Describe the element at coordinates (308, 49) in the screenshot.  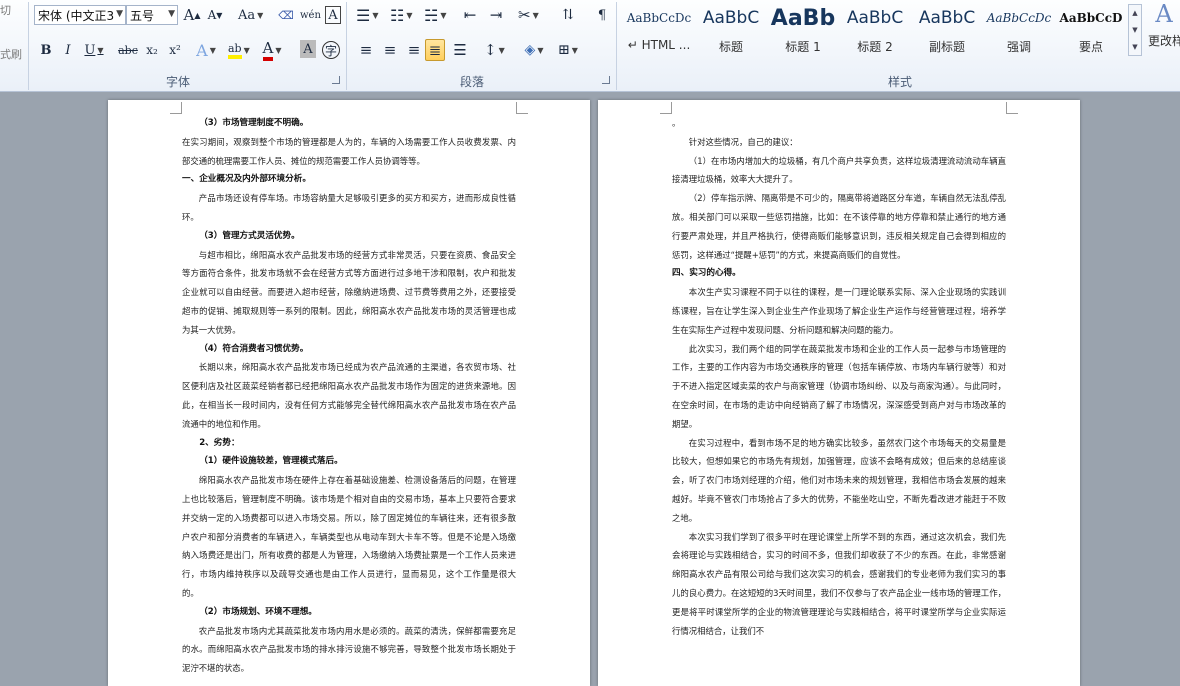
I see `char-shading-button: A` at that location.